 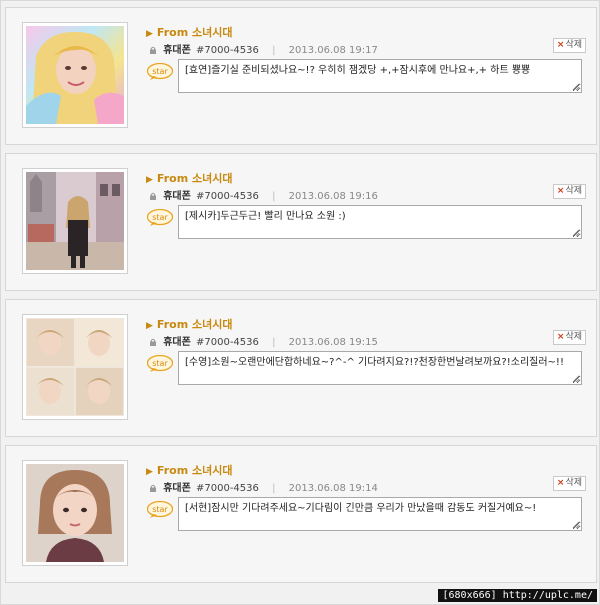 What do you see at coordinates (333, 342) in the screenshot?
I see `message-date: 2013.06.08 19:15` at bounding box center [333, 342].